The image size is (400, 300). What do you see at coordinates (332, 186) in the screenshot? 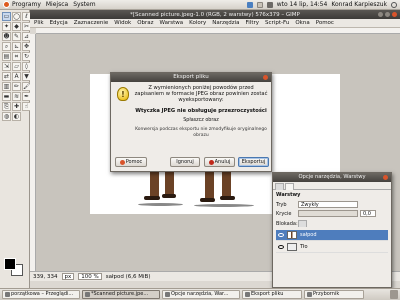
I see `panel-tabs` at bounding box center [332, 186].